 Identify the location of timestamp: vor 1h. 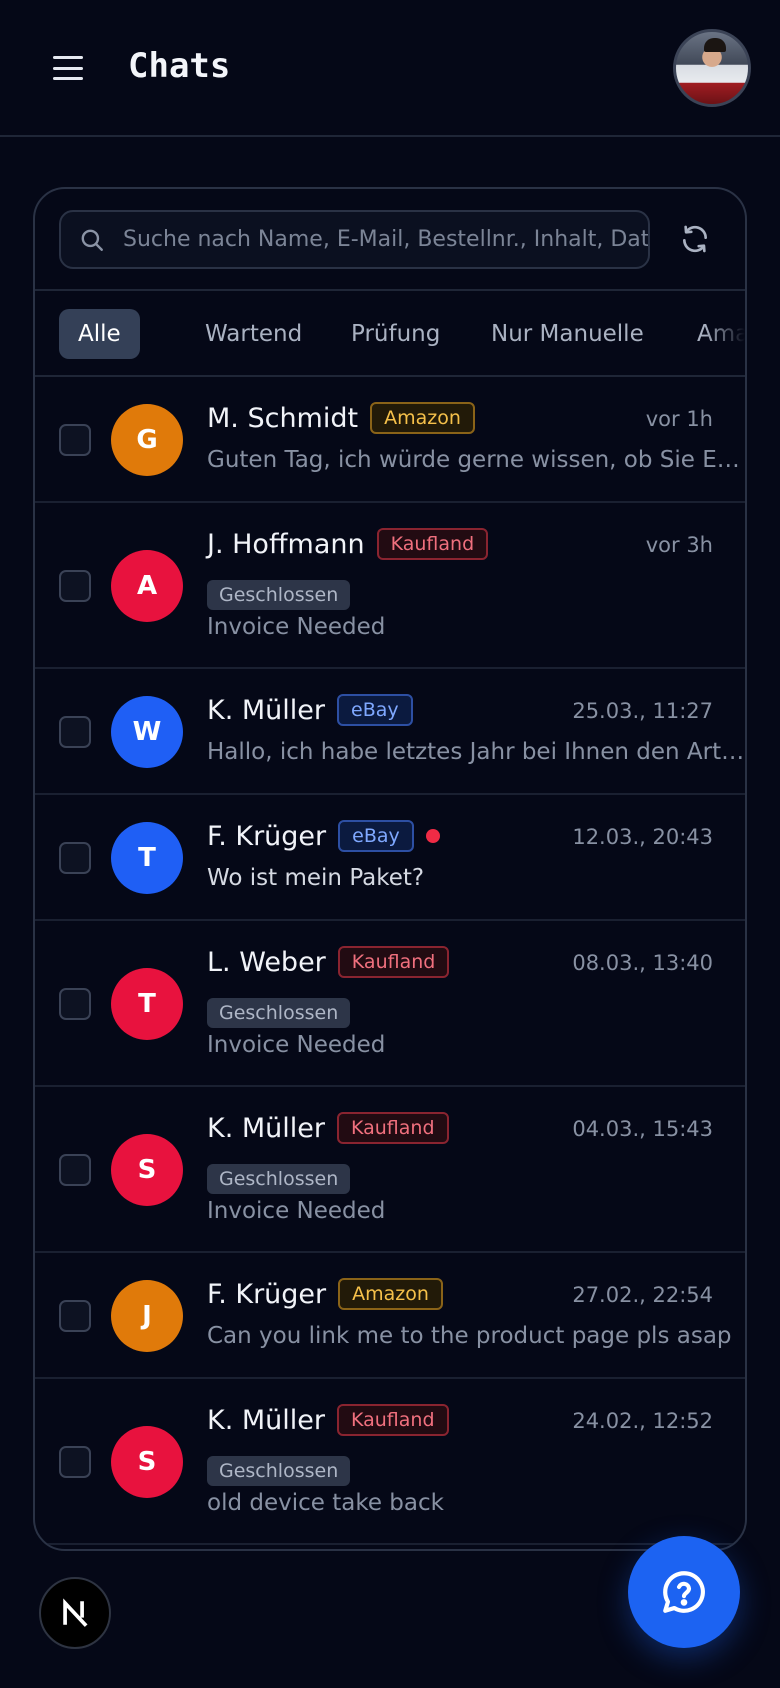
(679, 419).